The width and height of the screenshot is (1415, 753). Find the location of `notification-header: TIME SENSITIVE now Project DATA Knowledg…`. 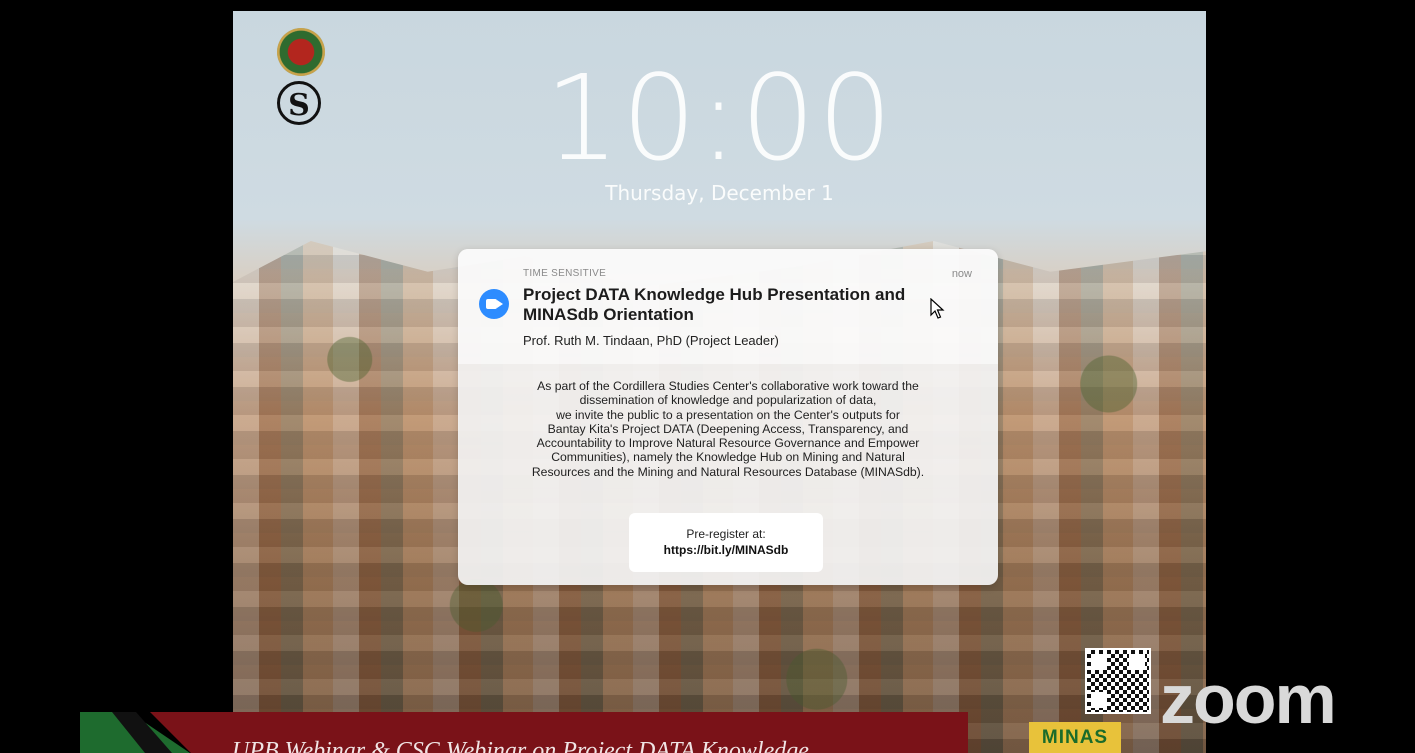

notification-header: TIME SENSITIVE now Project DATA Knowledg… is located at coordinates (728, 306).